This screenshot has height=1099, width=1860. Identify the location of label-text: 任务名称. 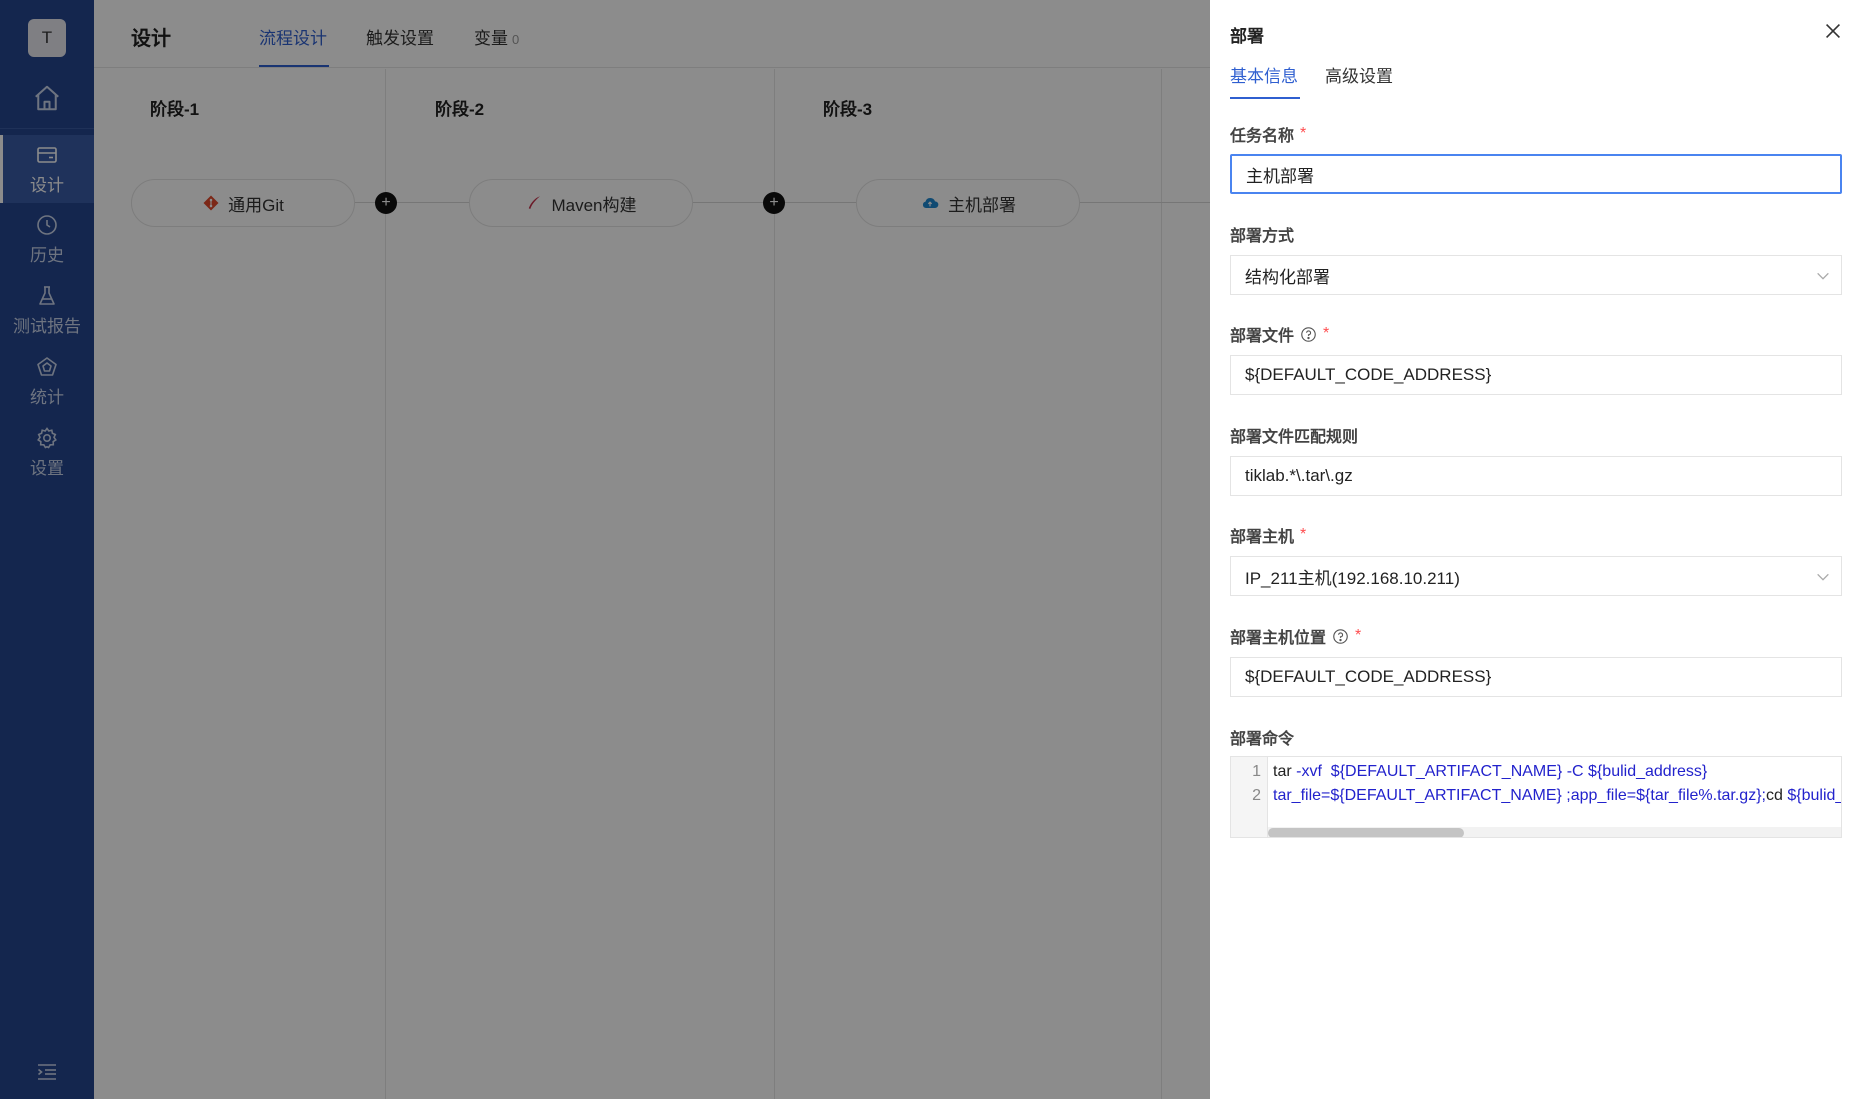
(1262, 136).